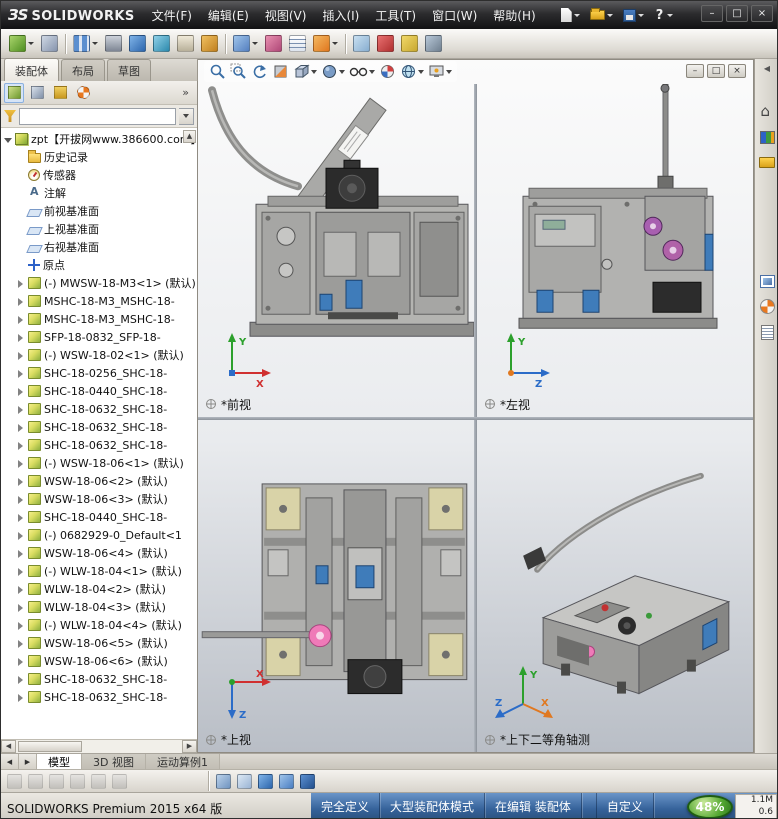 This screenshot has height=819, width=778. What do you see at coordinates (223, 781) in the screenshot?
I see `hide-show-components-icon` at bounding box center [223, 781].